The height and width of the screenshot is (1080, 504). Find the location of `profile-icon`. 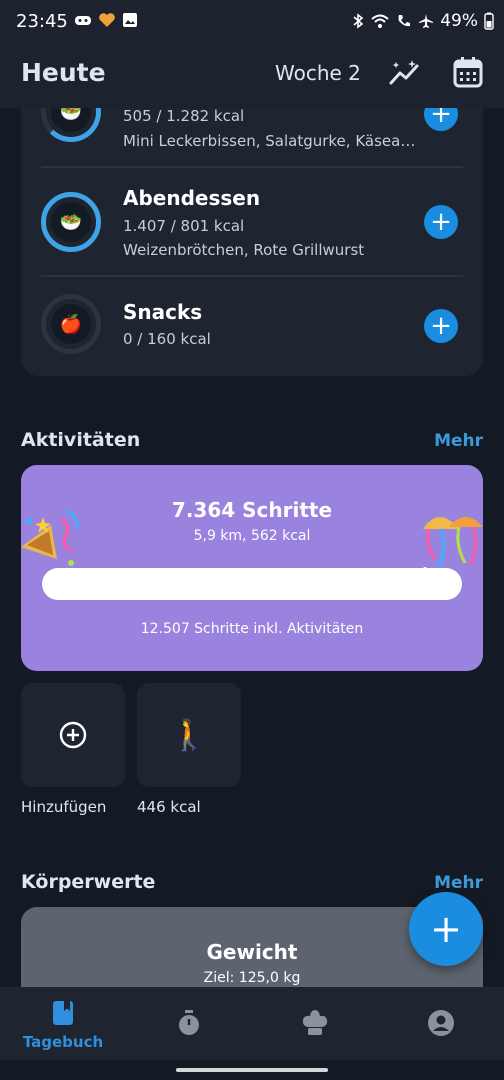

profile-icon is located at coordinates (441, 1023).